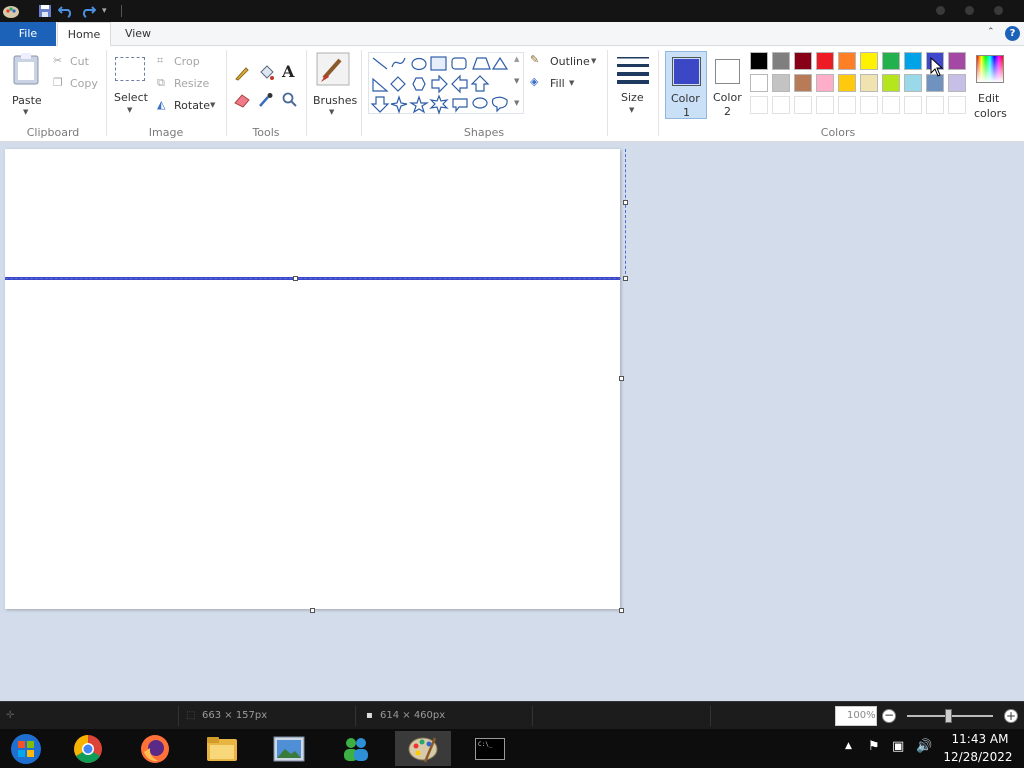 This screenshot has width=1024, height=768. What do you see at coordinates (65, 11) in the screenshot?
I see `undo-icon` at bounding box center [65, 11].